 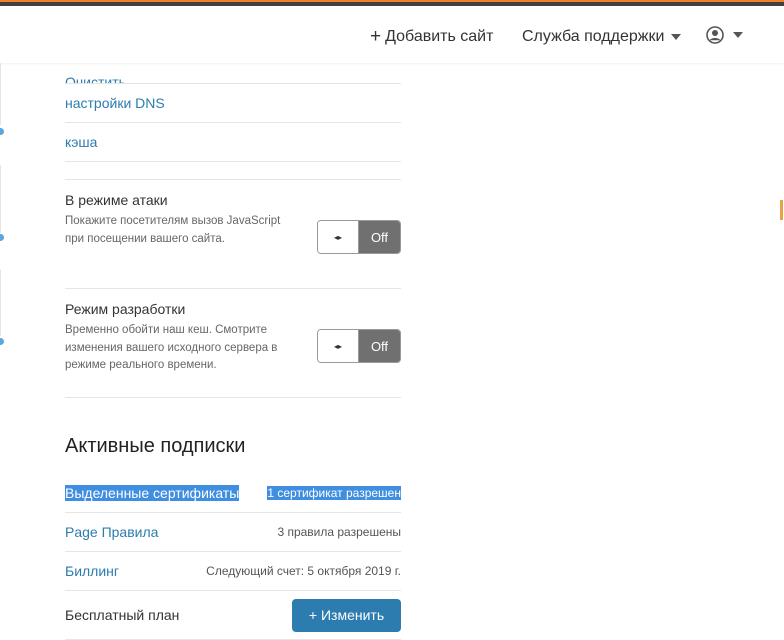 I want to click on subscription-row: Page Правила 3 правила разрешены, so click(x=233, y=532).